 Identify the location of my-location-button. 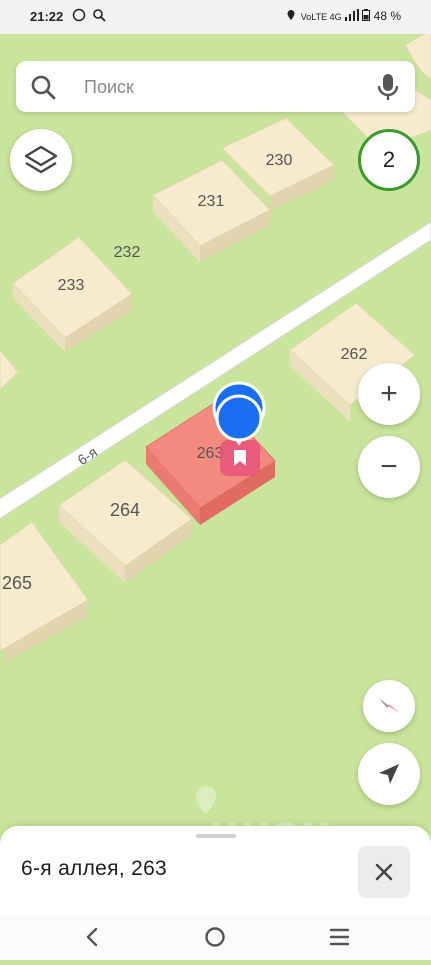
(389, 774).